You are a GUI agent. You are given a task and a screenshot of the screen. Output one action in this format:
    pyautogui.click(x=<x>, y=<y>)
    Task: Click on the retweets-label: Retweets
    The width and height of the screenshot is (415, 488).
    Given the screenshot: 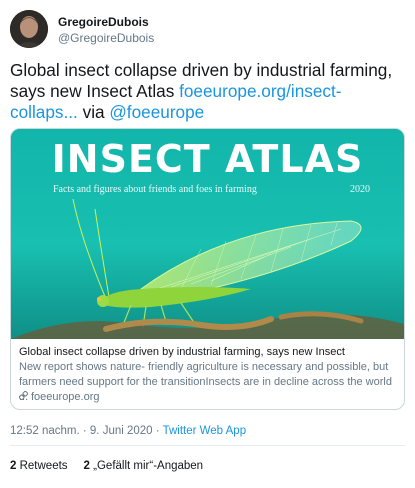 What is the action you would take?
    pyautogui.click(x=42, y=466)
    